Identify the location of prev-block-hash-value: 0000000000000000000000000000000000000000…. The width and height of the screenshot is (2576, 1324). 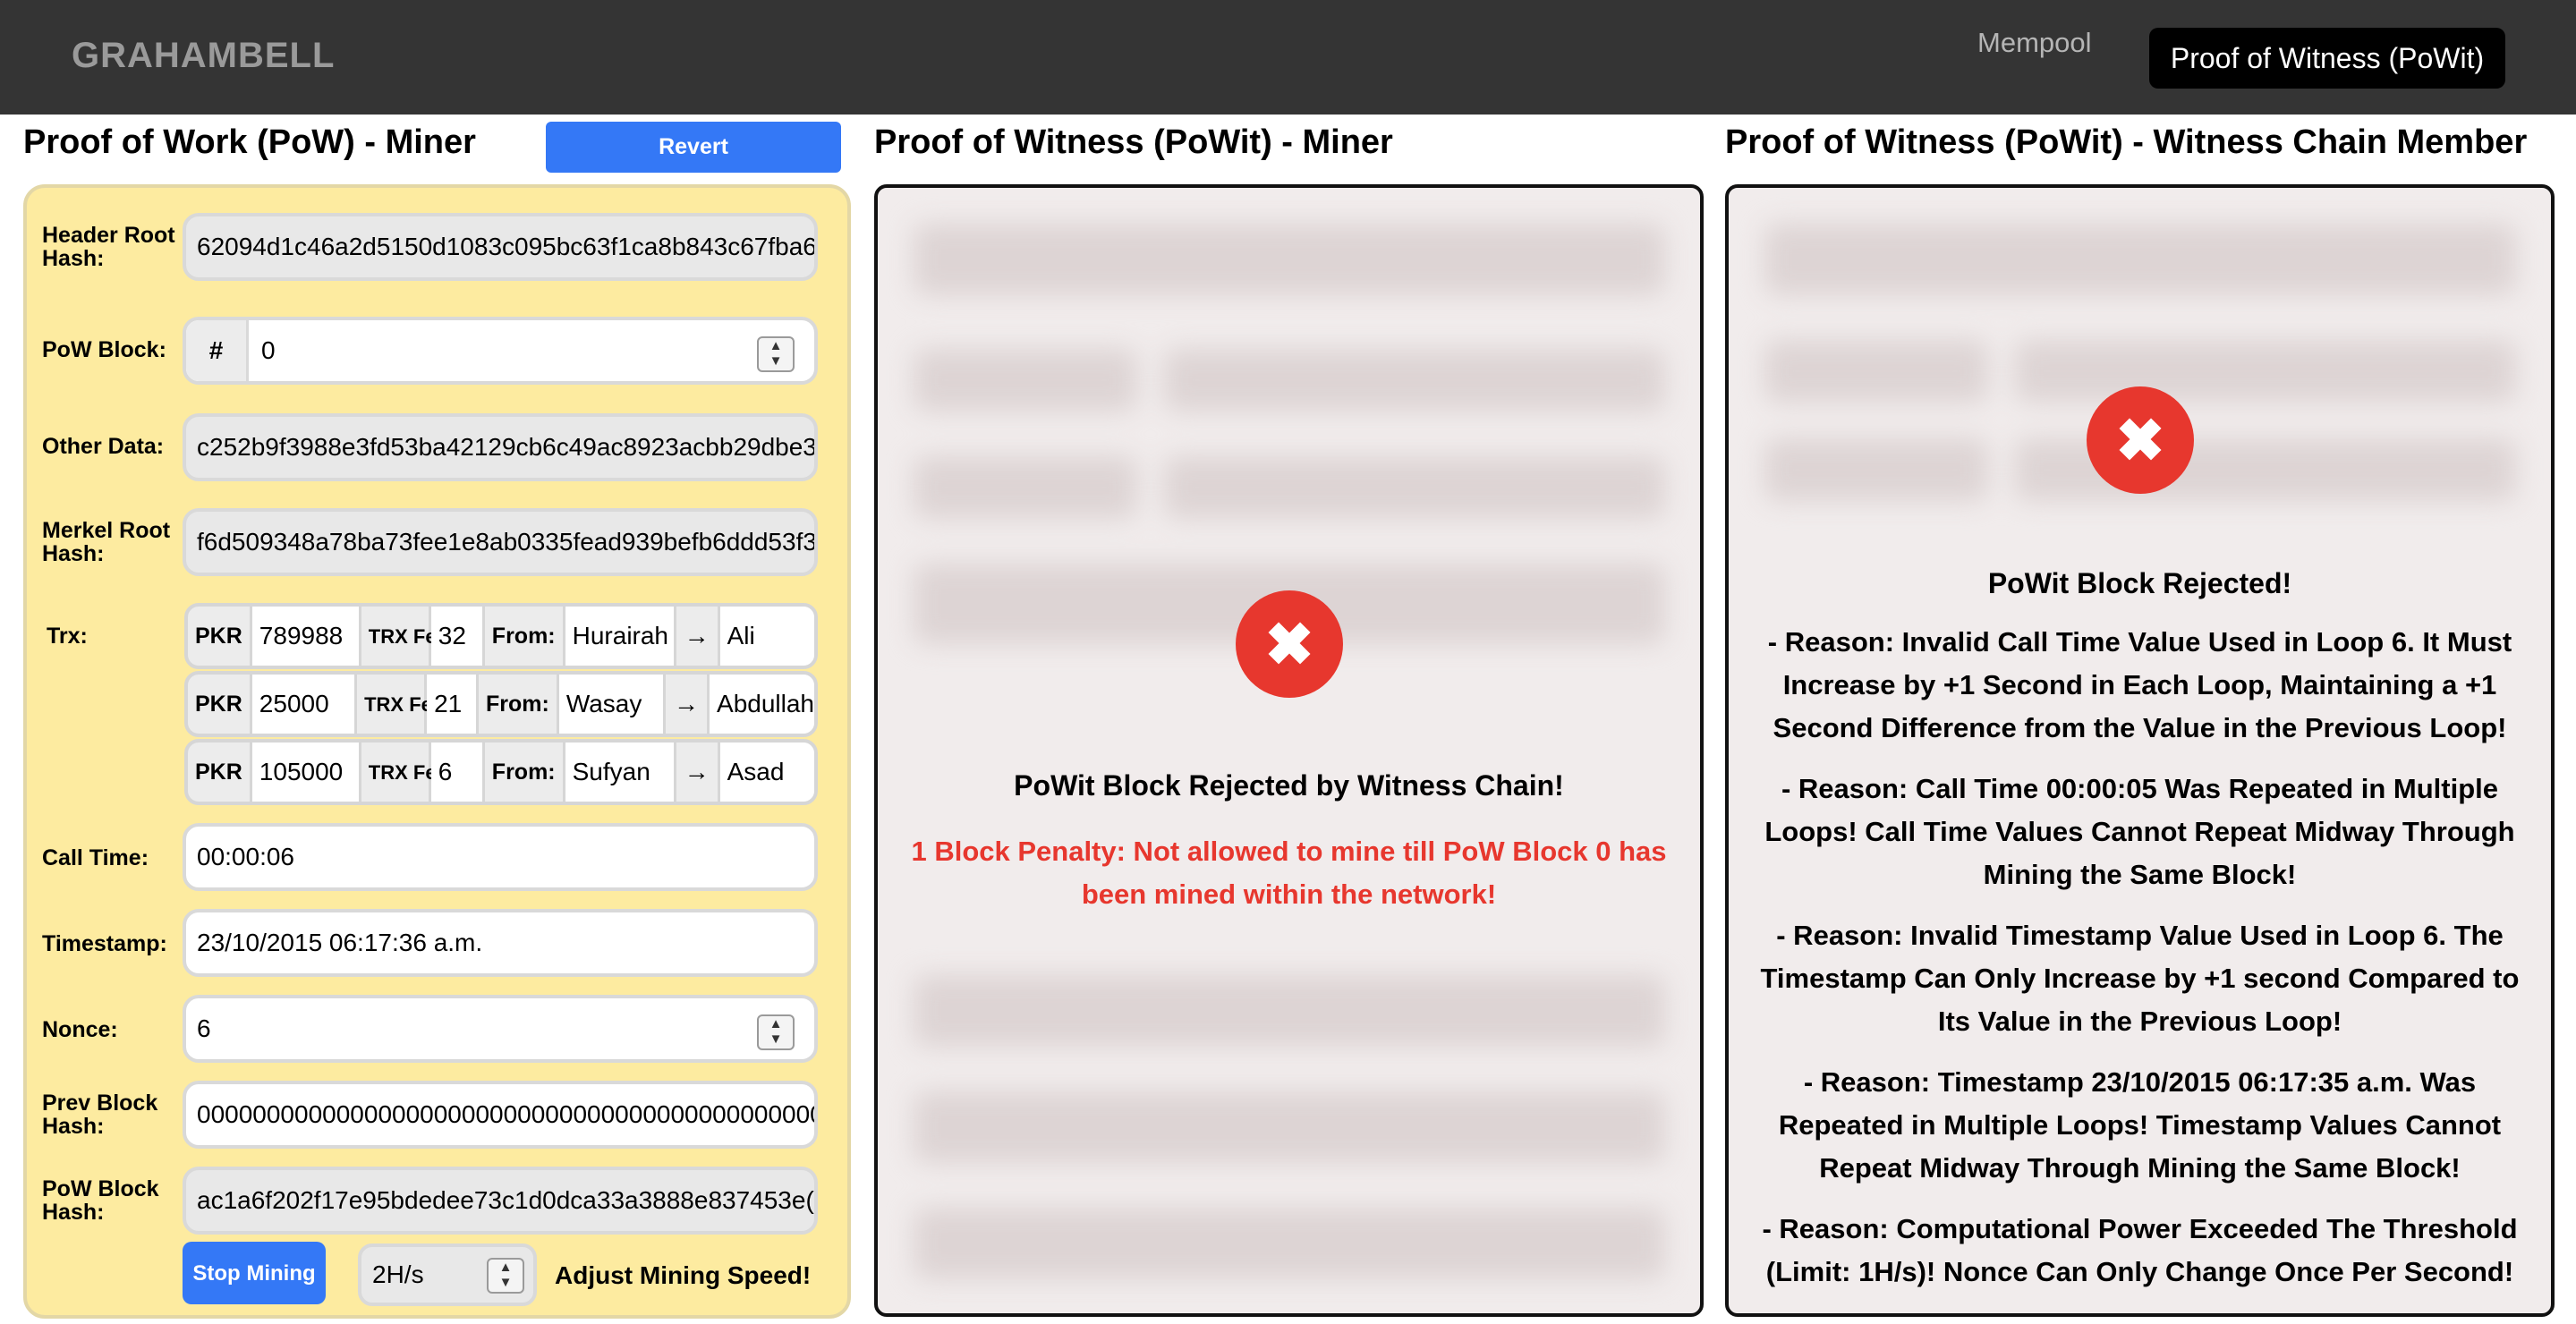
(507, 1114).